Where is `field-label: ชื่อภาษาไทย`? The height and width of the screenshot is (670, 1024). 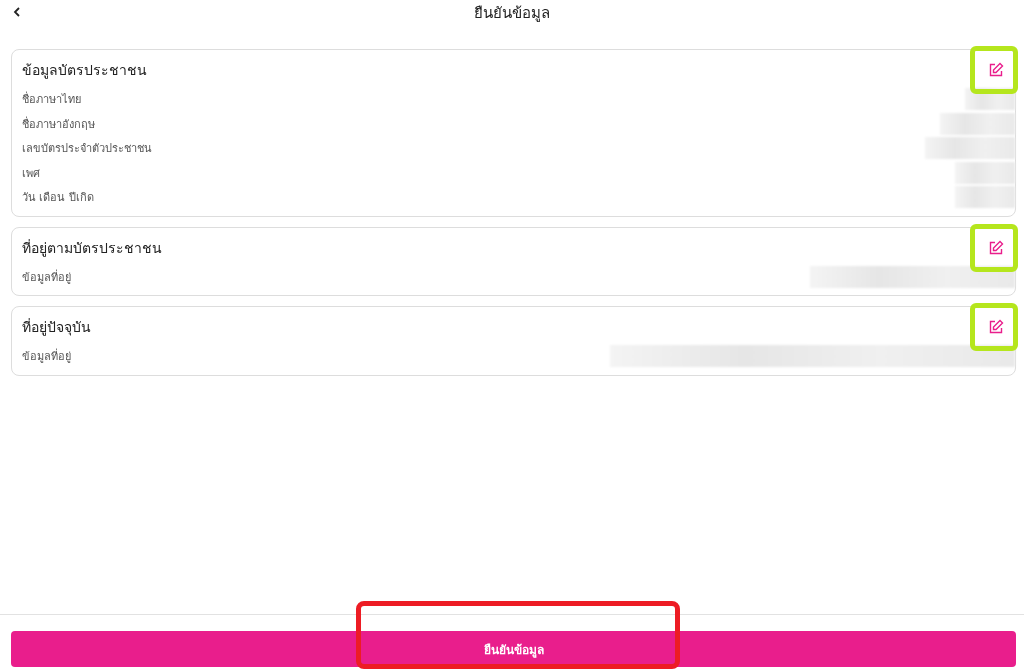
field-label: ชื่อภาษาไทย is located at coordinates (51, 99).